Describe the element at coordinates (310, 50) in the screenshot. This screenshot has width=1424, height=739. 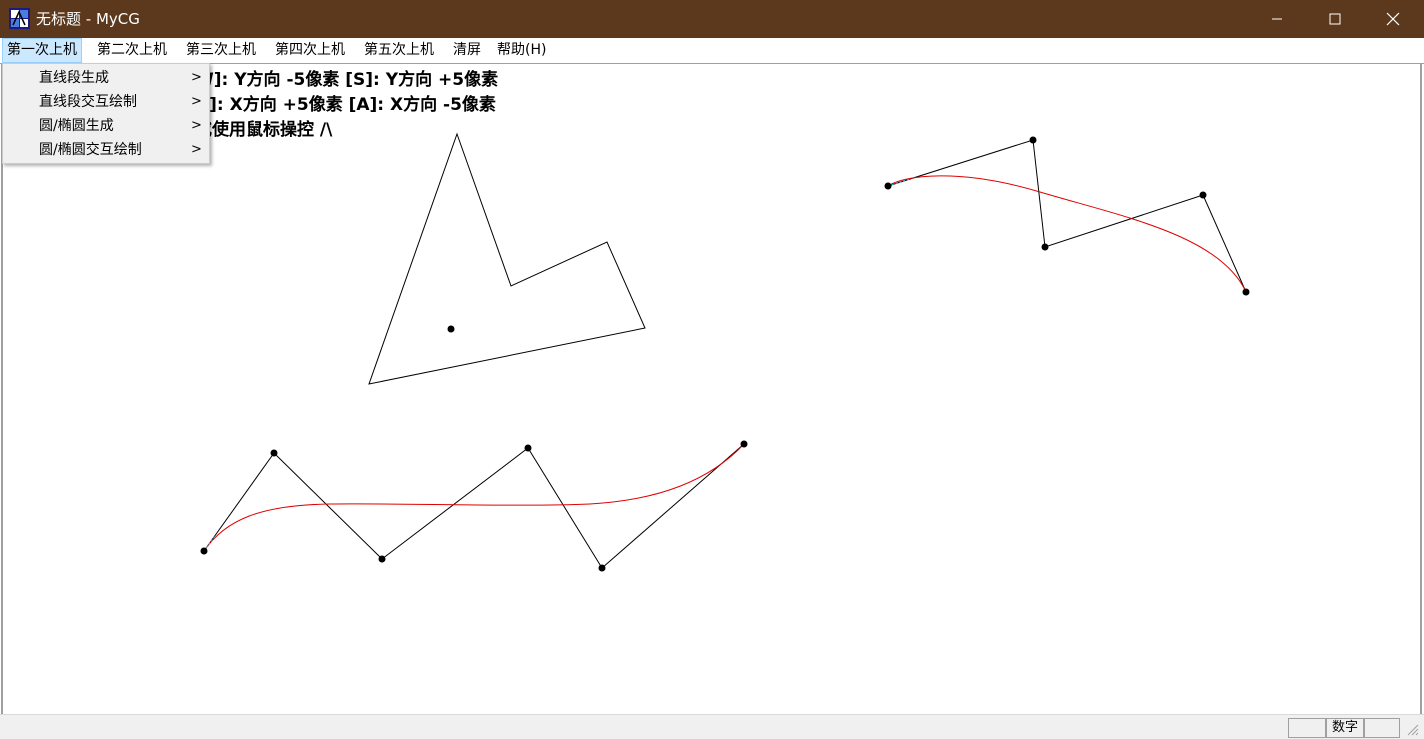
I see `menu-fourth-lab: 第四次上机` at that location.